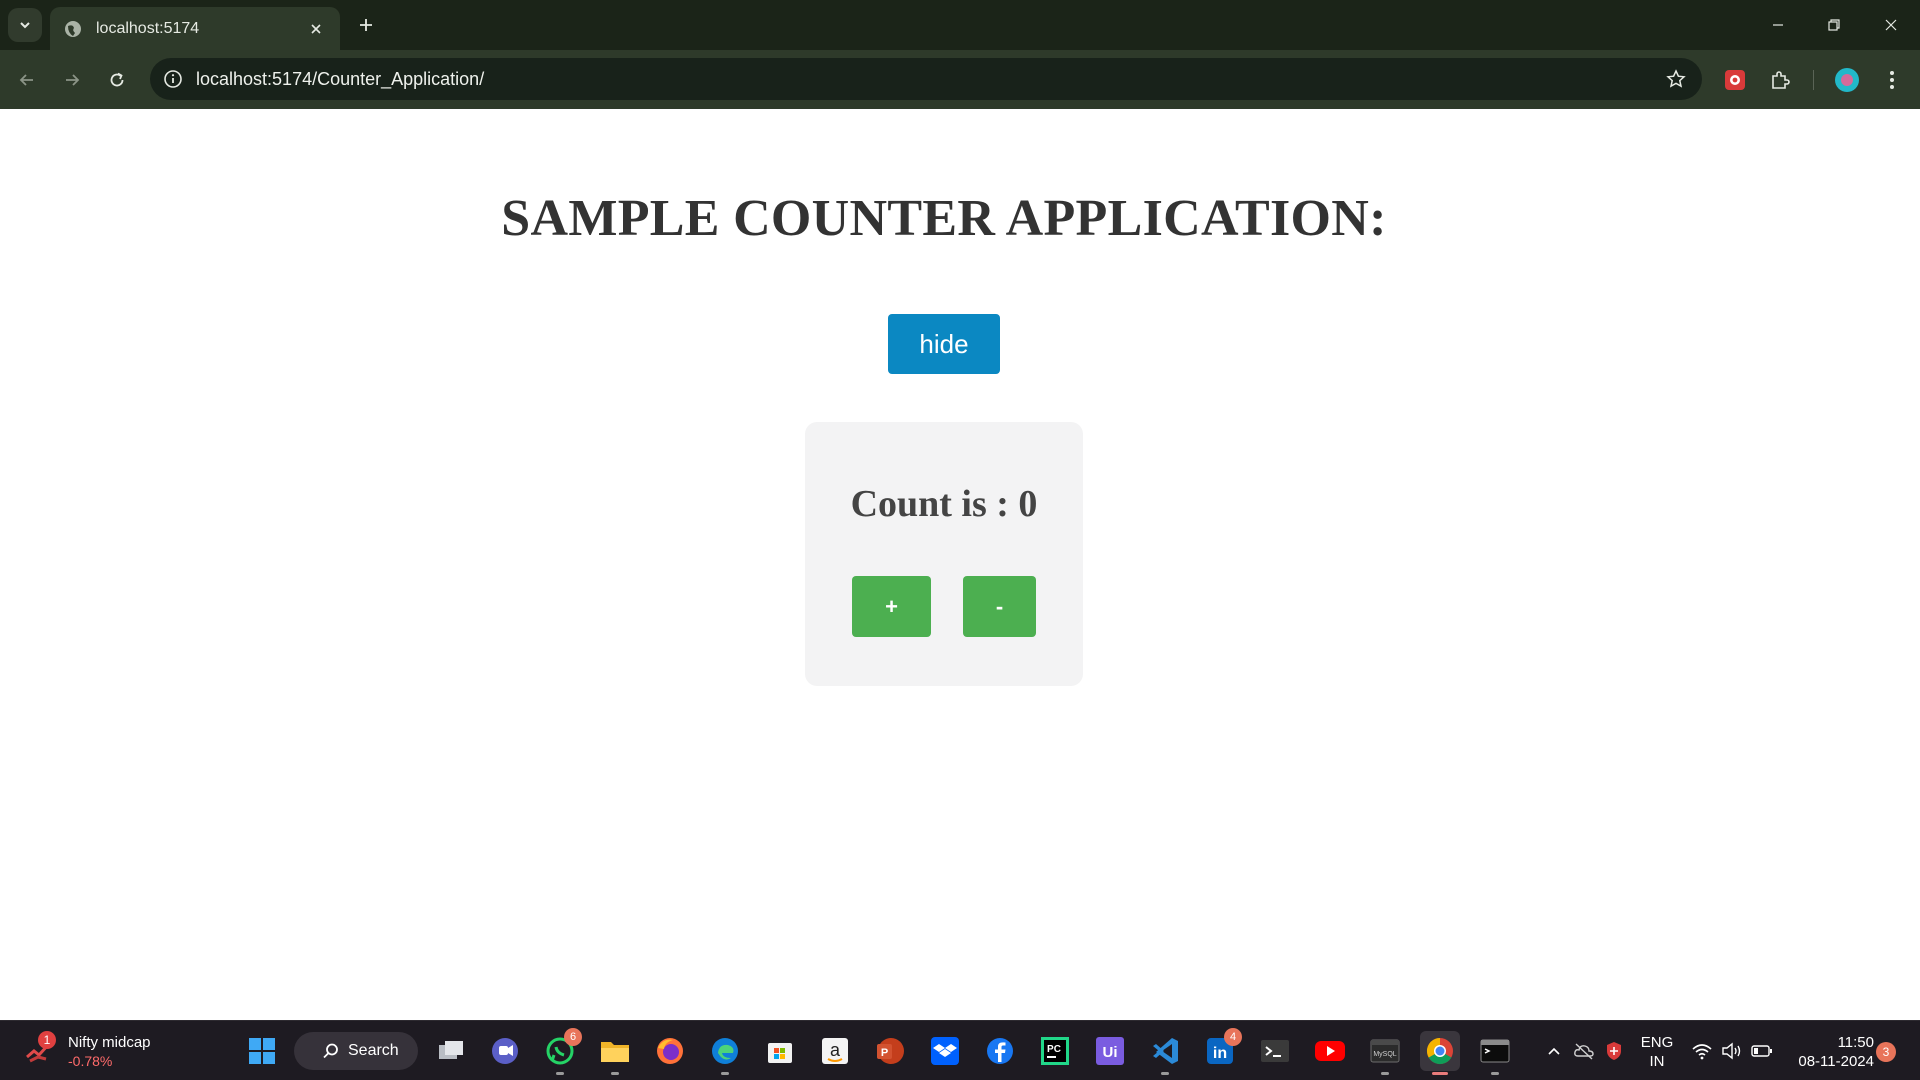 Image resolution: width=1920 pixels, height=1080 pixels. Describe the element at coordinates (1554, 1051) in the screenshot. I see `show-hidden-icons-chevron-icon` at that location.